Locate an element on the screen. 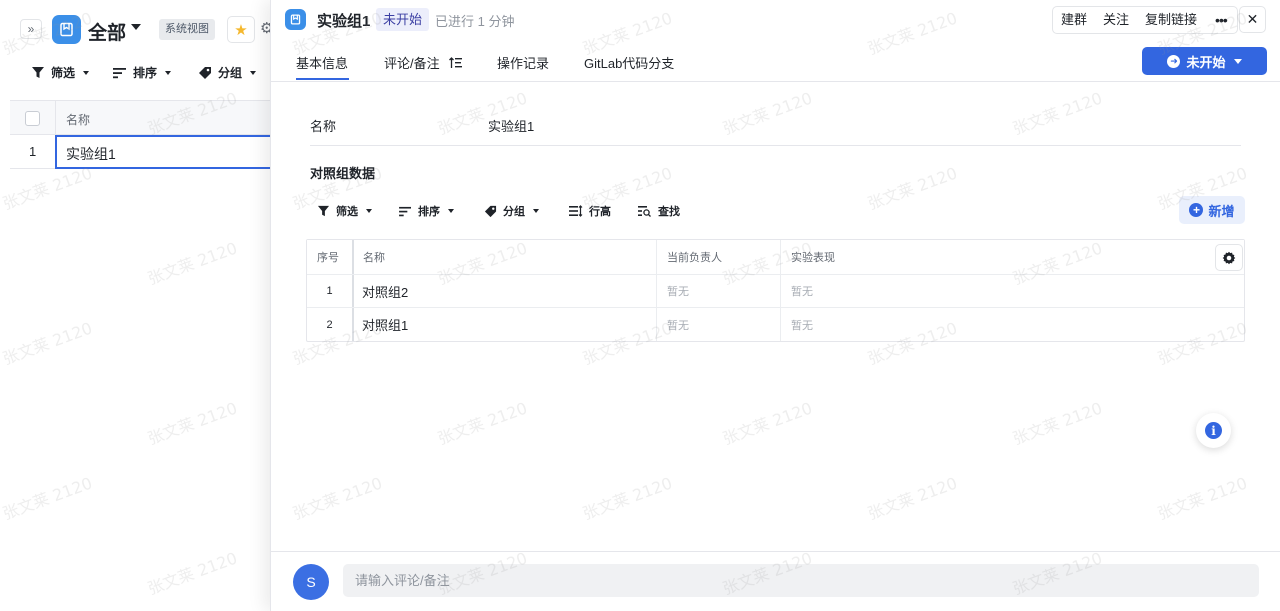 The image size is (1280, 611). sub-filter-button: 筛选 is located at coordinates (344, 211).